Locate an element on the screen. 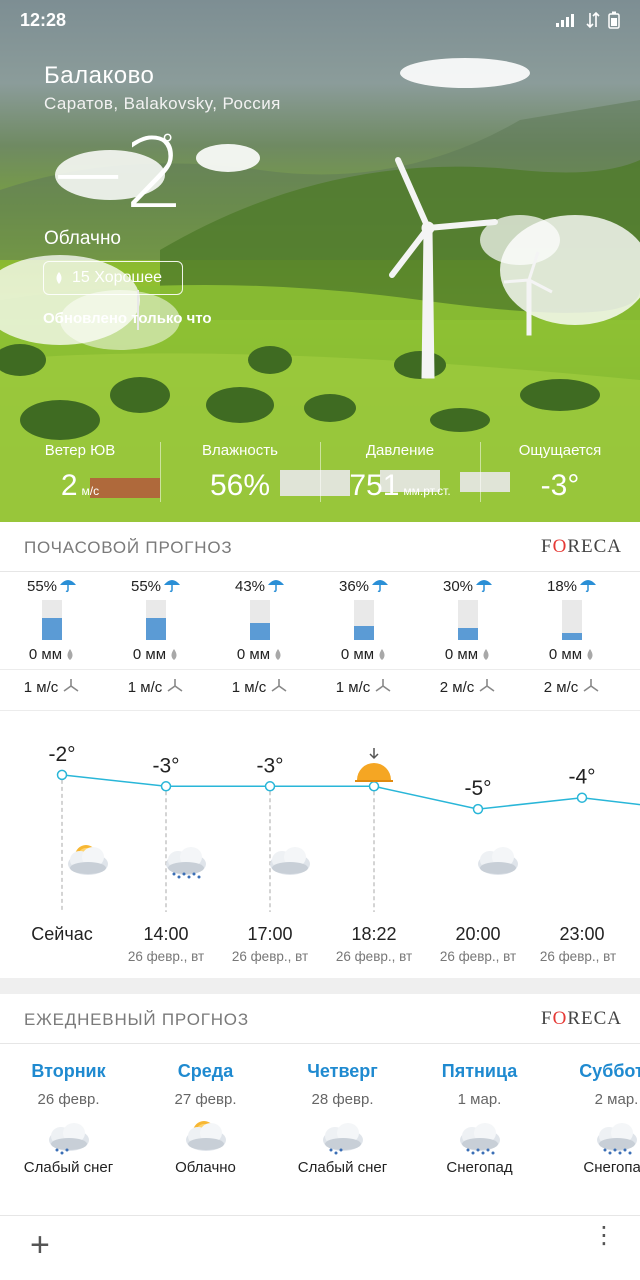 This screenshot has height=1280, width=640. daily-forecast-item: Пятница 1 мар. Снегопад is located at coordinates (479, 1130).